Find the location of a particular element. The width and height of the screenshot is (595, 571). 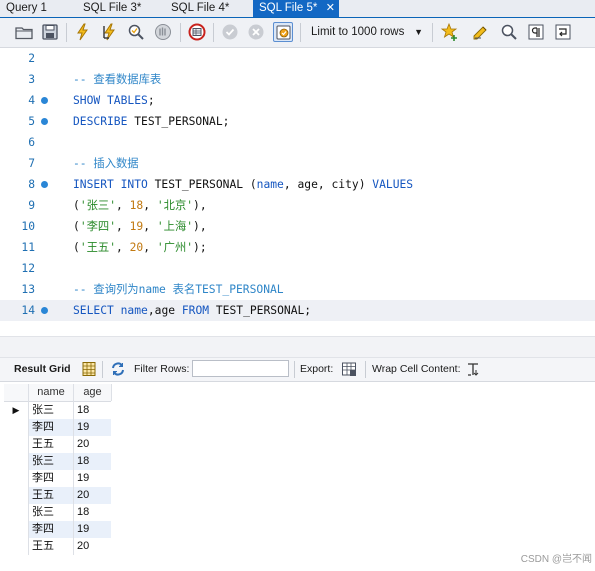

beautify-icon is located at coordinates (481, 32).